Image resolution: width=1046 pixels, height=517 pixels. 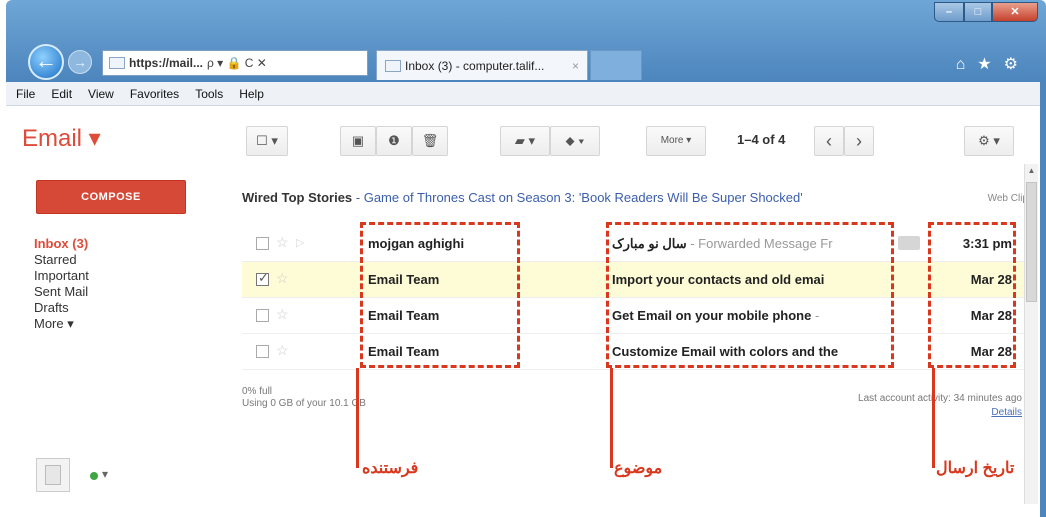 I want to click on sidebar-item-more: More ▾, so click(x=61, y=324).